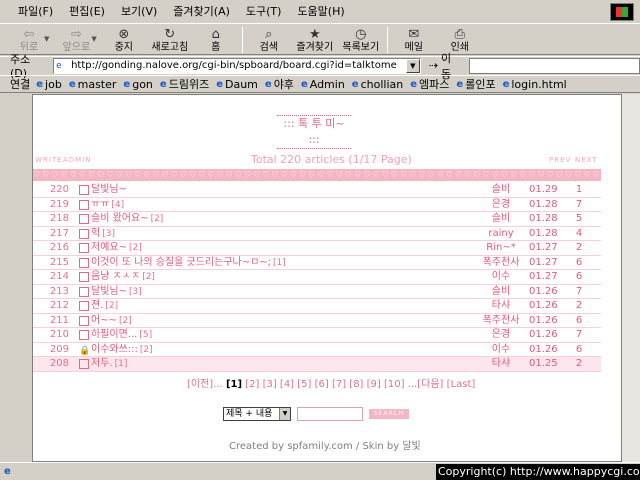 The width and height of the screenshot is (640, 480). What do you see at coordinates (317, 350) in the screenshot?
I see `post-row: 209 🔒 이수와쓰::: [2] 이수 01.26 6` at bounding box center [317, 350].